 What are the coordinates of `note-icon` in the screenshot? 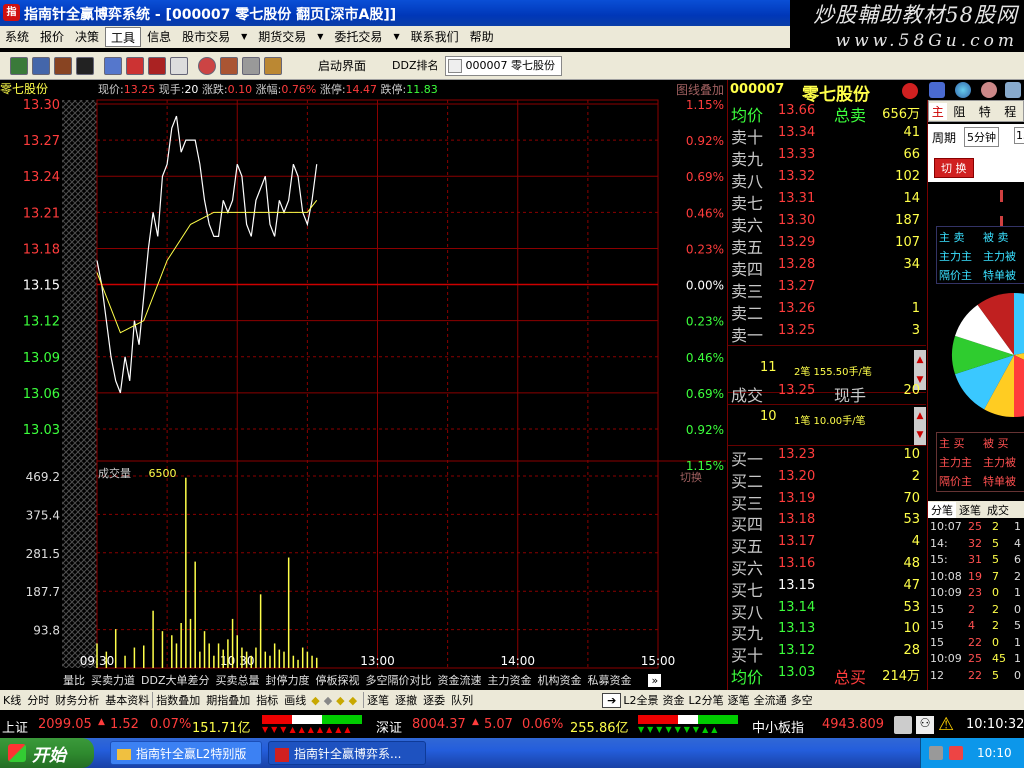 It's located at (251, 65).